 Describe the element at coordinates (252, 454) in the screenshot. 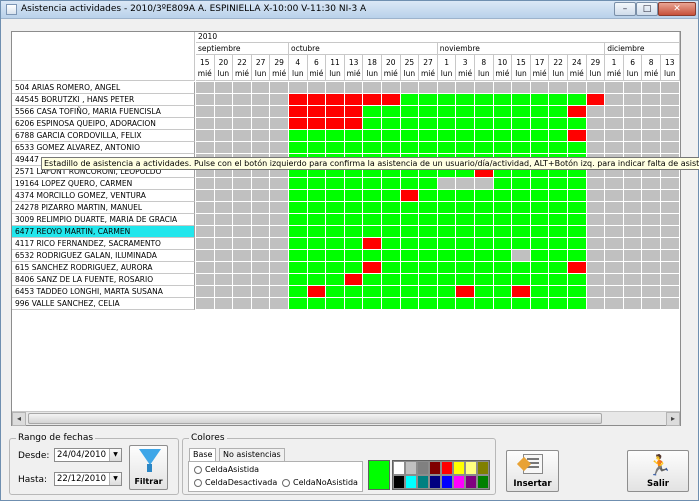

I see `tab-no-asistencias: No asistencias` at that location.